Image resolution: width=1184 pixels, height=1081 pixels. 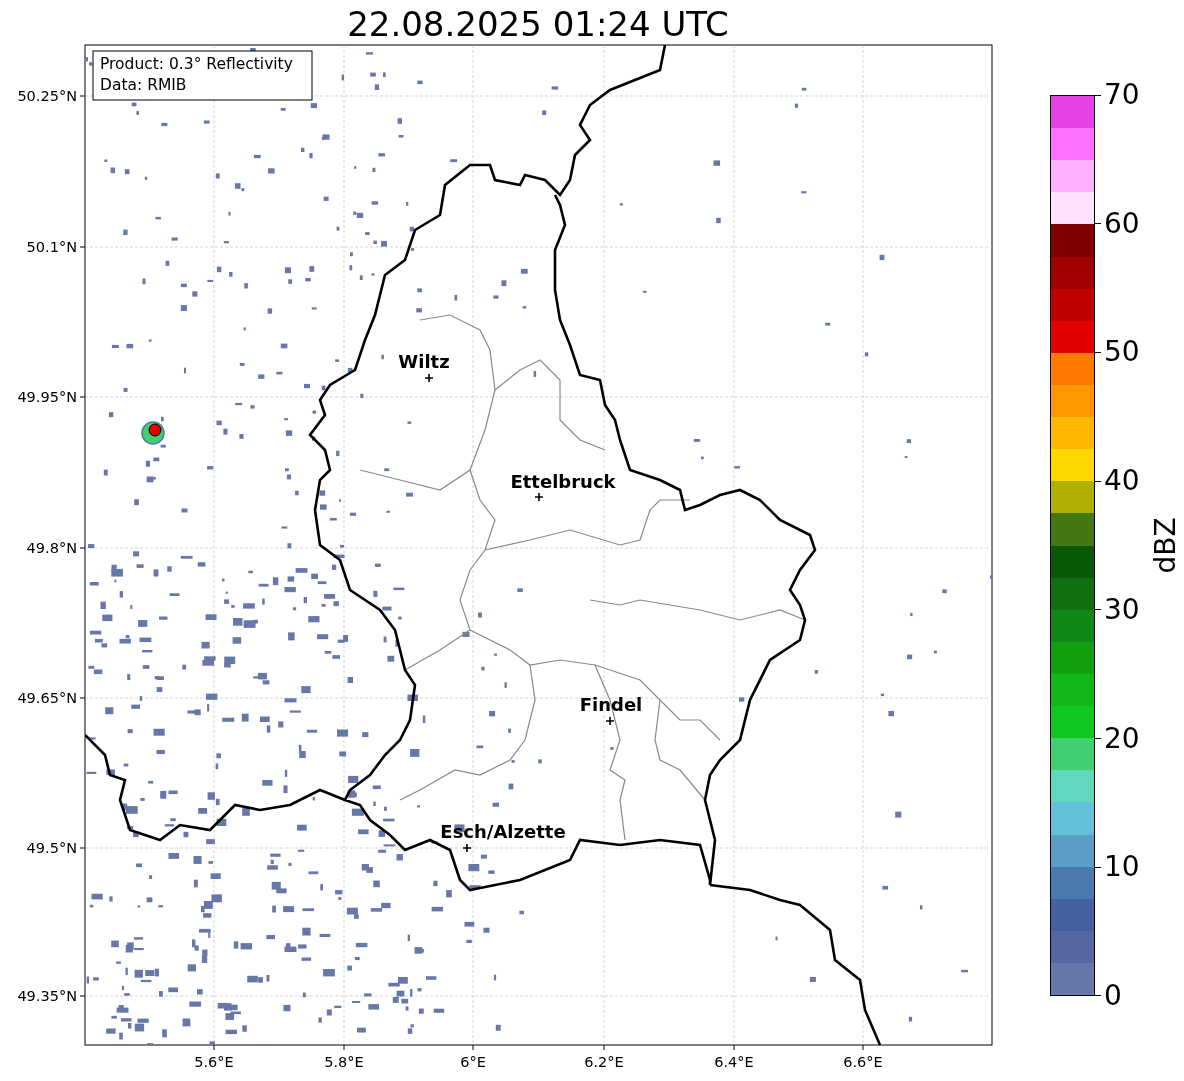 What do you see at coordinates (143, 85) in the screenshot?
I see `info-text: Data: RMIB` at bounding box center [143, 85].